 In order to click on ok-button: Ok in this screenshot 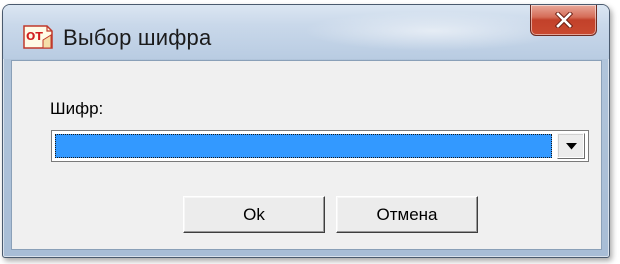, I will do `click(254, 214)`.